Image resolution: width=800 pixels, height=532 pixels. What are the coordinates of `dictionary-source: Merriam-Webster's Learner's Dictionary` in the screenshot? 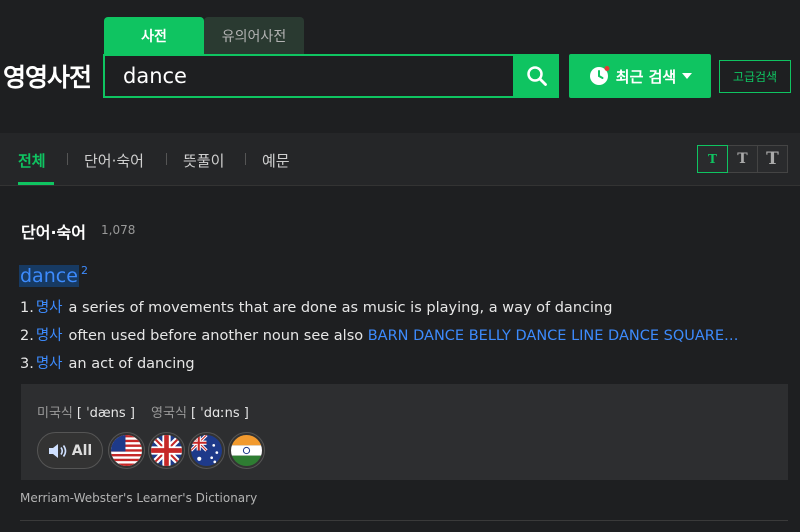 It's located at (139, 498).